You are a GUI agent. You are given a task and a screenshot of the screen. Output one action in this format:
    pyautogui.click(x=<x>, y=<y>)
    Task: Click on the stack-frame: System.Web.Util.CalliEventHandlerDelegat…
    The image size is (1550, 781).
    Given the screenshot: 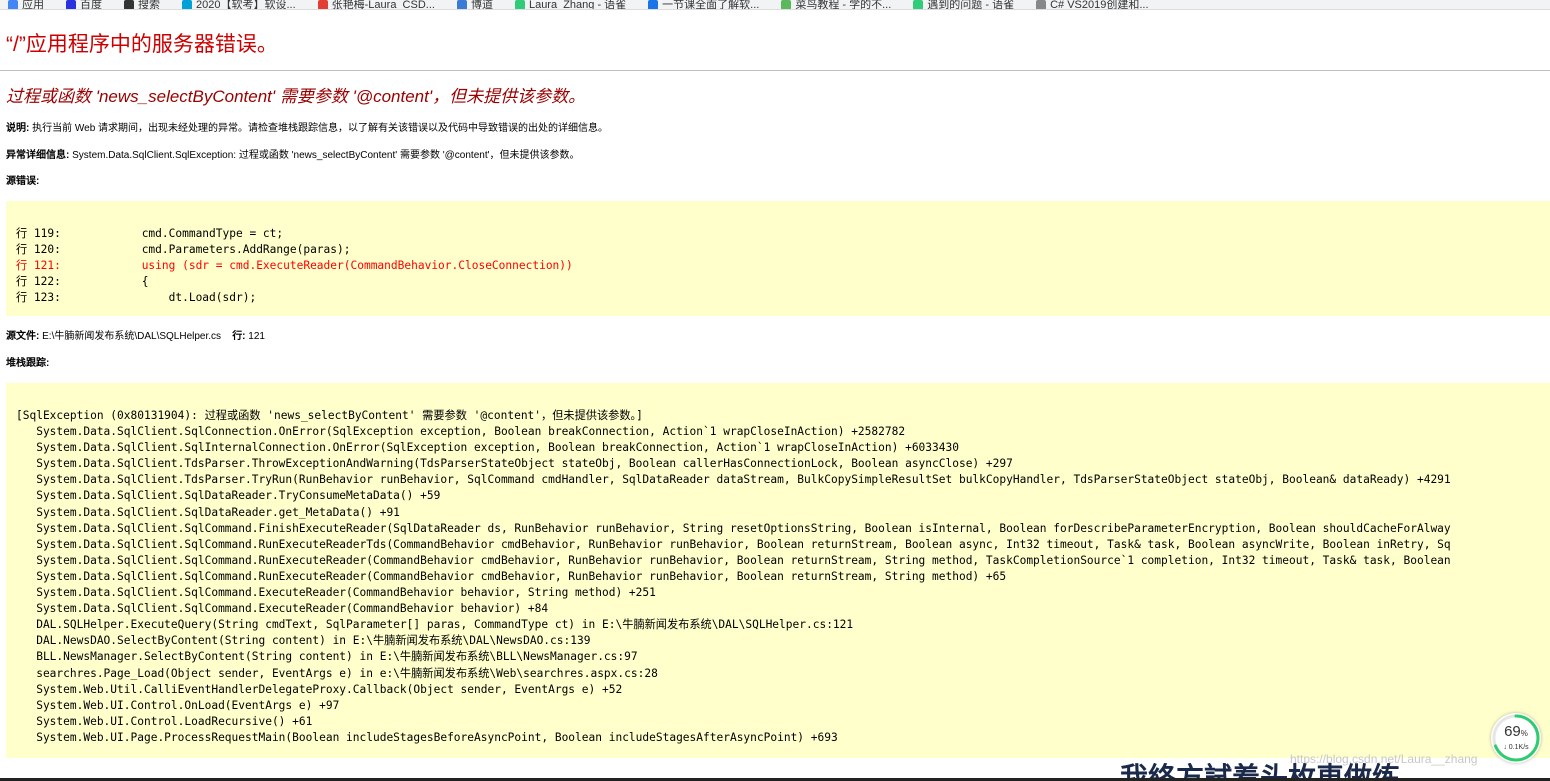 What is the action you would take?
    pyautogui.click(x=319, y=689)
    